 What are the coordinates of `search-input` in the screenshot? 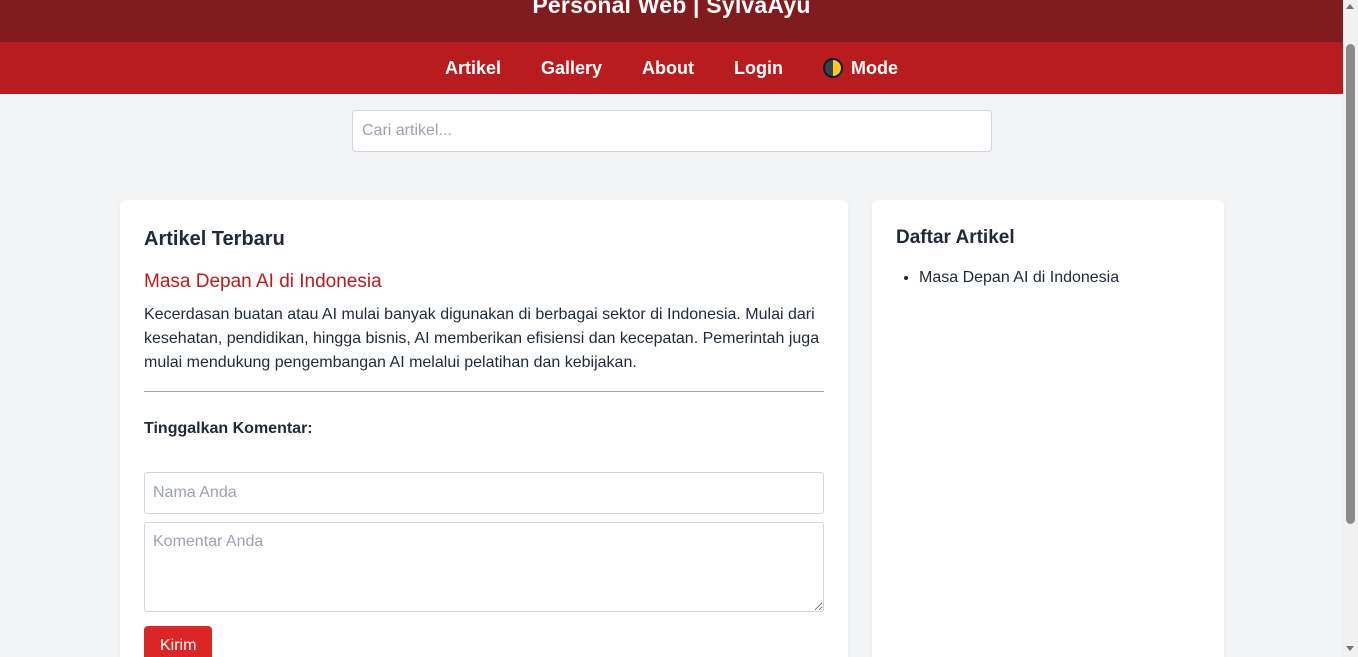 It's located at (672, 131).